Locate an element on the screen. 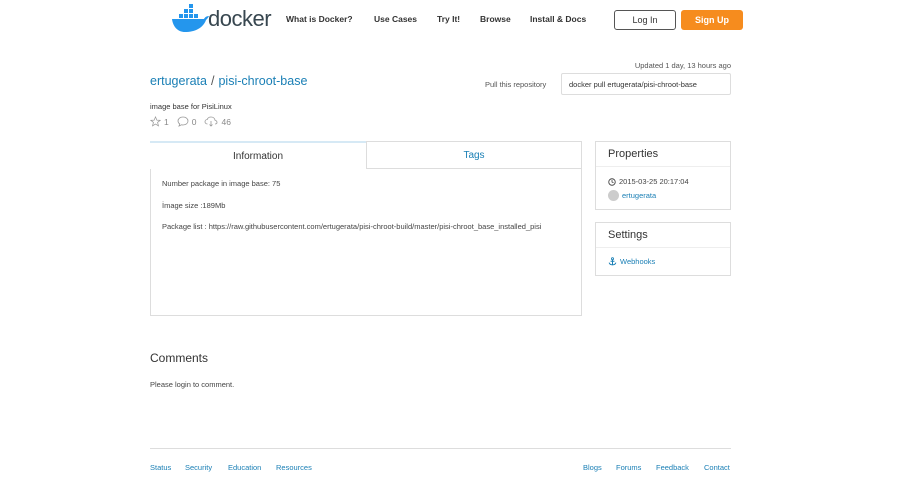 The width and height of the screenshot is (920, 500). properties-user: ertugerata is located at coordinates (632, 195).